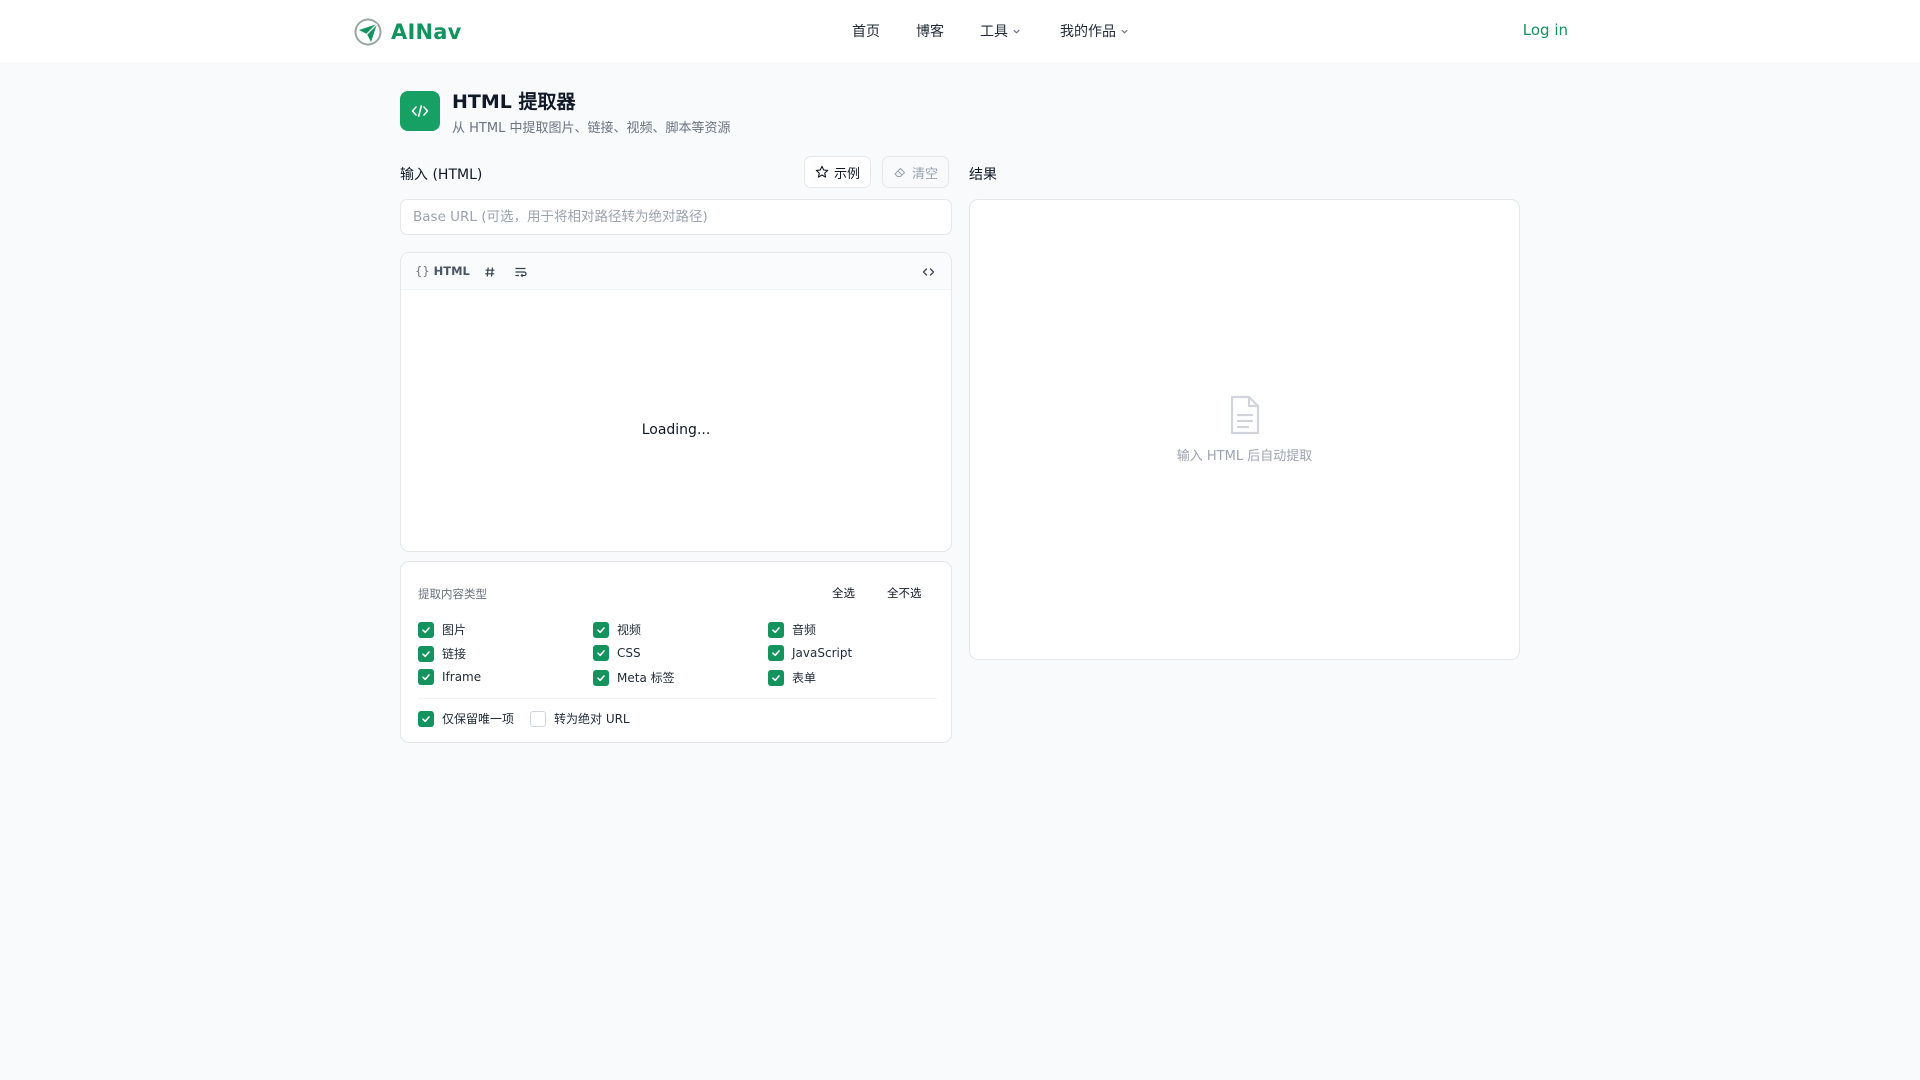  What do you see at coordinates (1244, 415) in the screenshot?
I see `document-icon` at bounding box center [1244, 415].